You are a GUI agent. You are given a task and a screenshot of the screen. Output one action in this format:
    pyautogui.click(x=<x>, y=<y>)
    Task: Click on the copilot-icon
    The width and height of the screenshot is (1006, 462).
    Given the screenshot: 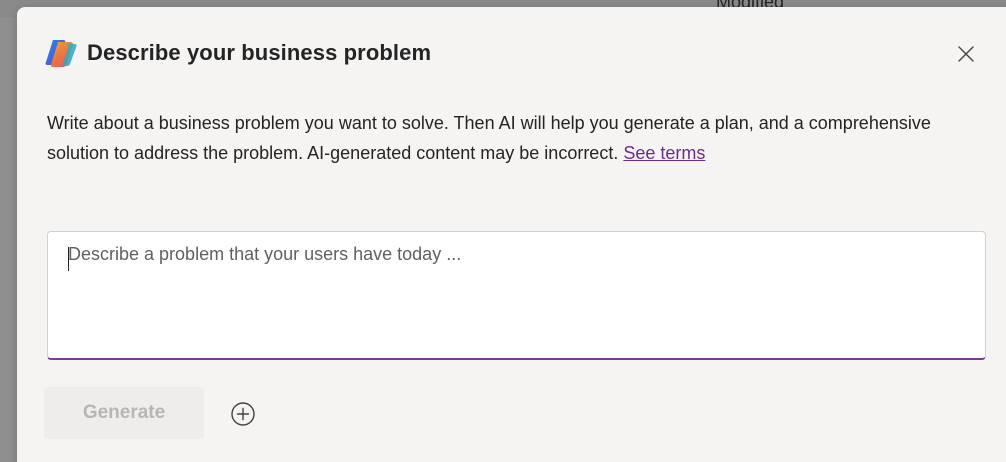 What is the action you would take?
    pyautogui.click(x=60, y=53)
    